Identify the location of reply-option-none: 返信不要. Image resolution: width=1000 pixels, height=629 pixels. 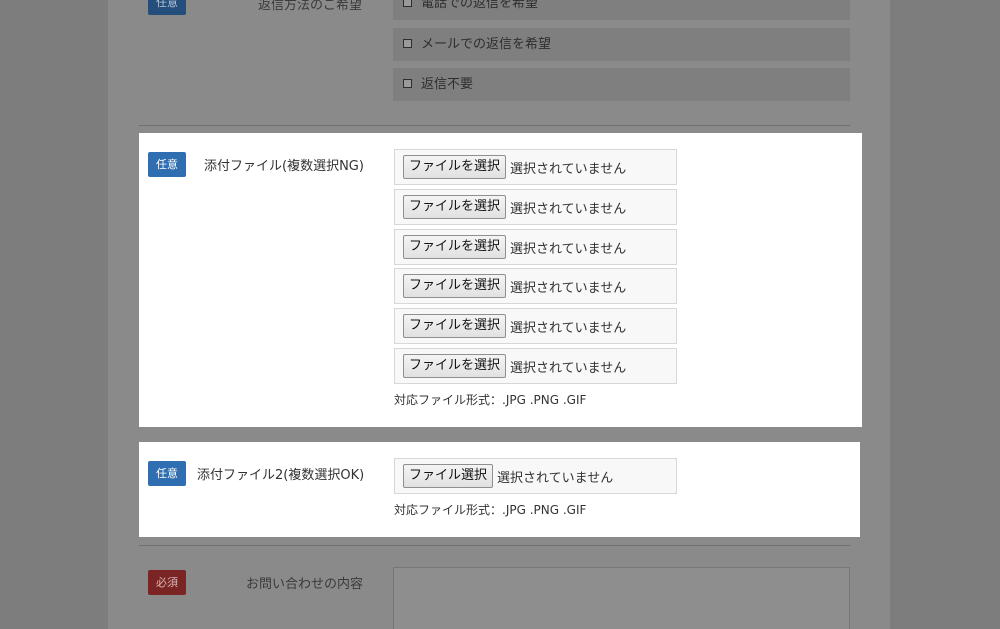
(621, 84).